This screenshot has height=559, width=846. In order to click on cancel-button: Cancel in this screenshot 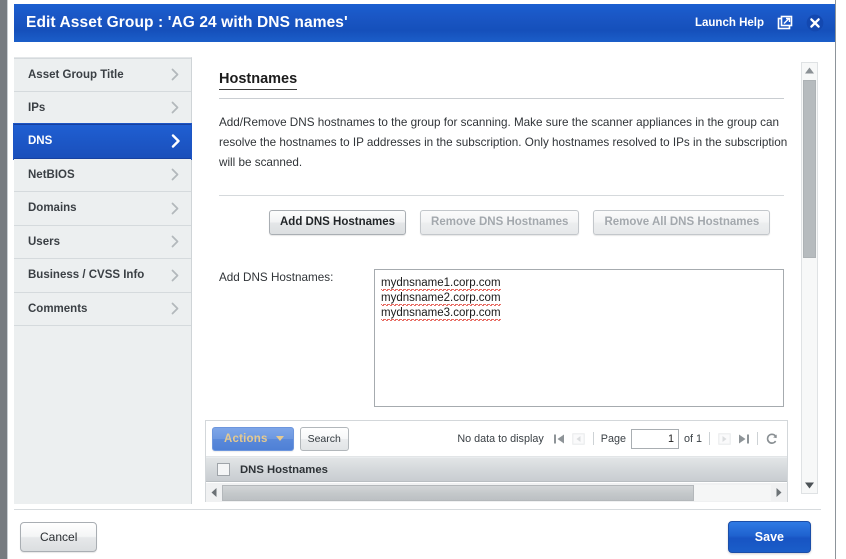, I will do `click(59, 537)`.